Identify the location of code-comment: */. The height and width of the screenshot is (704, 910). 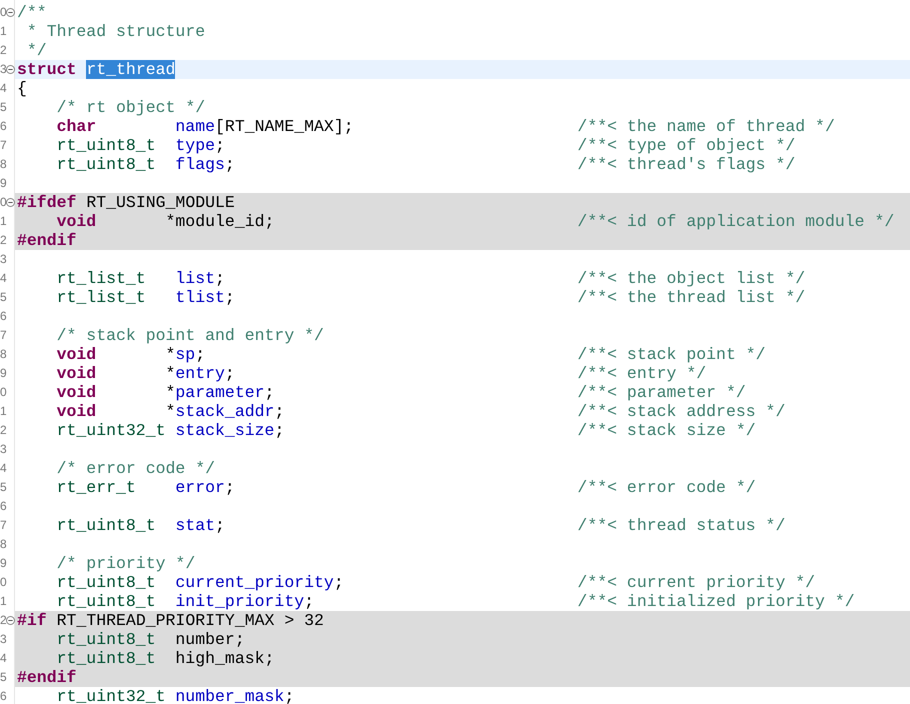
(36, 50).